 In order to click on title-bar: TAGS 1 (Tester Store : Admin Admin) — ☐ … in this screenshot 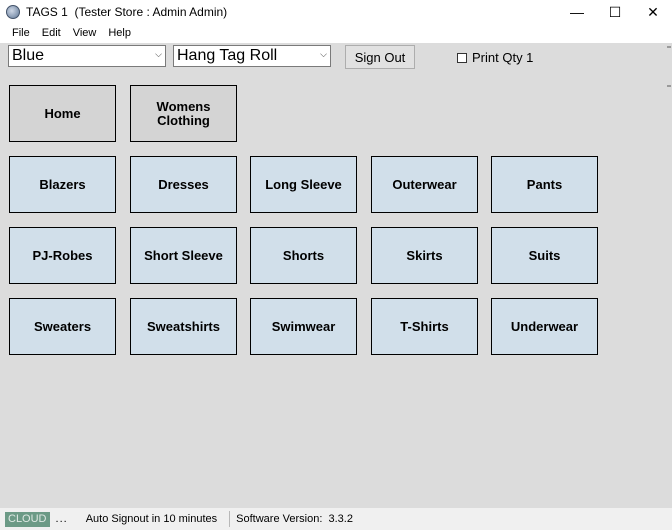, I will do `click(336, 12)`.